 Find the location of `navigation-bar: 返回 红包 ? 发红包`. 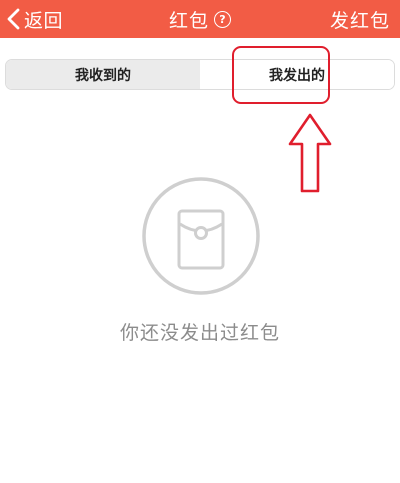

navigation-bar: 返回 红包 ? 发红包 is located at coordinates (200, 19).